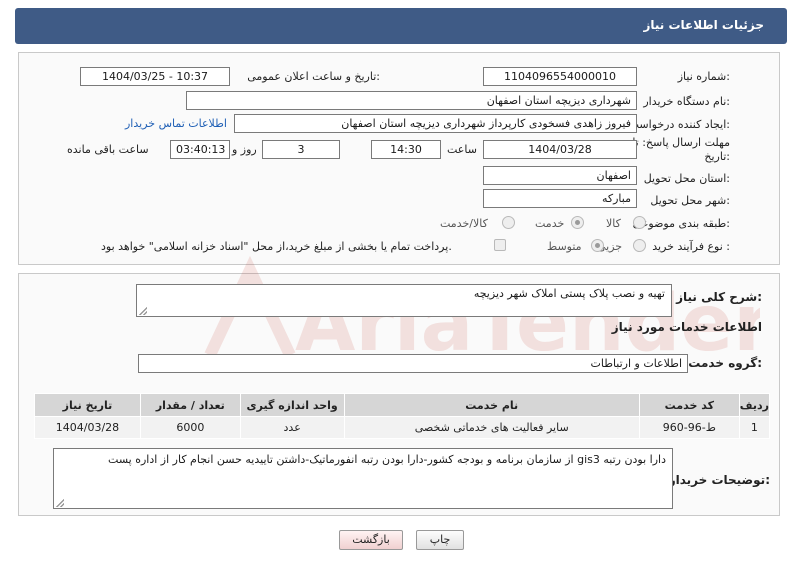 The image size is (788, 566). I want to click on col-header-service-name: نام خدمت, so click(491, 405).